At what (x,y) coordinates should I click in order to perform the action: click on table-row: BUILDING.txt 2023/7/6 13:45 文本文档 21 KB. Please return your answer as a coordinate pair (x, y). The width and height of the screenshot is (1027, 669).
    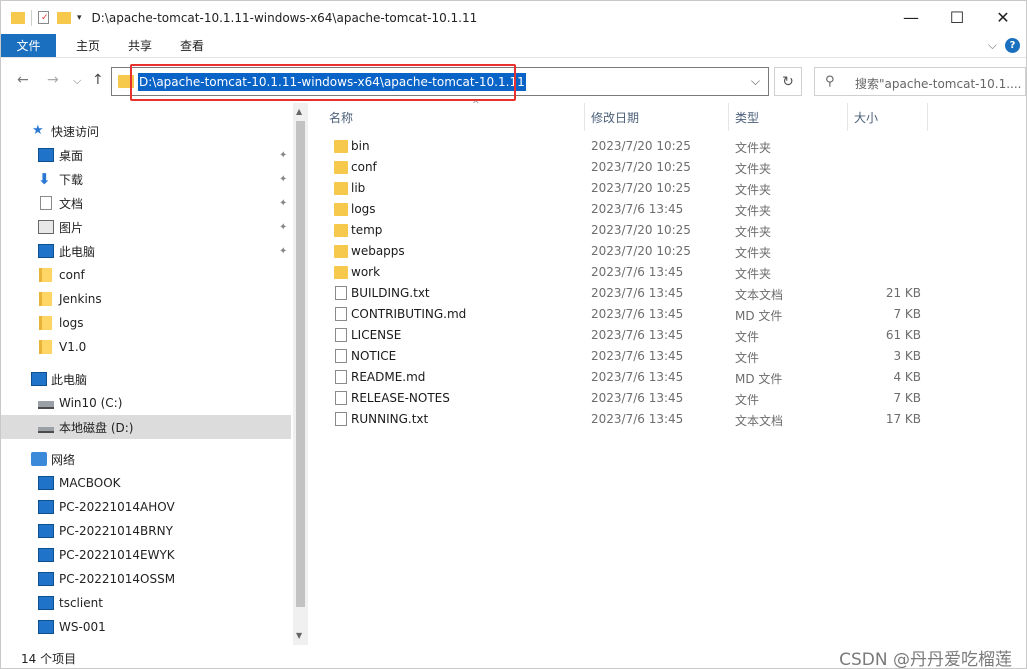
    Looking at the image, I should click on (618, 293).